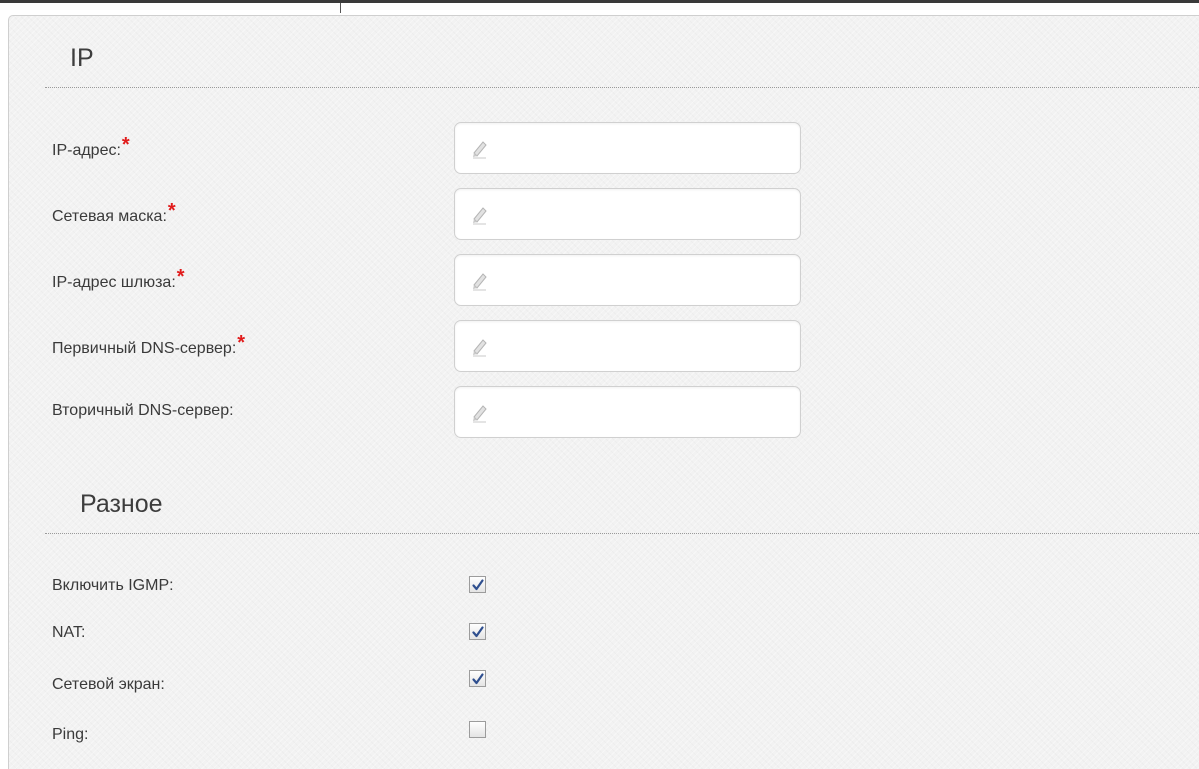 The height and width of the screenshot is (769, 1199). What do you see at coordinates (91, 146) in the screenshot?
I see `label-ip-address: IP-адрес:*` at bounding box center [91, 146].